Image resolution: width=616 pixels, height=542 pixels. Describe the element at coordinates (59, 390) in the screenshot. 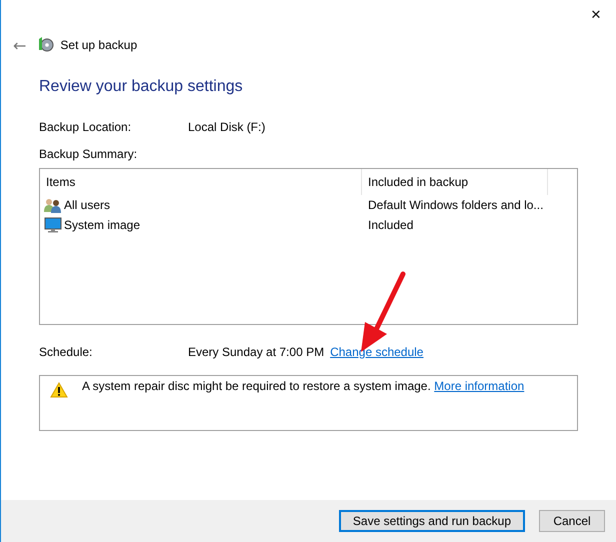

I see `warning-icon` at that location.